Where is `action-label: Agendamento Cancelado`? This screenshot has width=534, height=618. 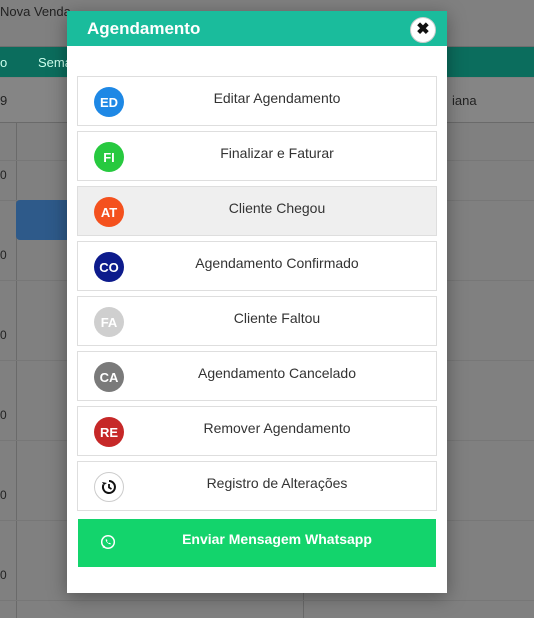 action-label: Agendamento Cancelado is located at coordinates (276, 373).